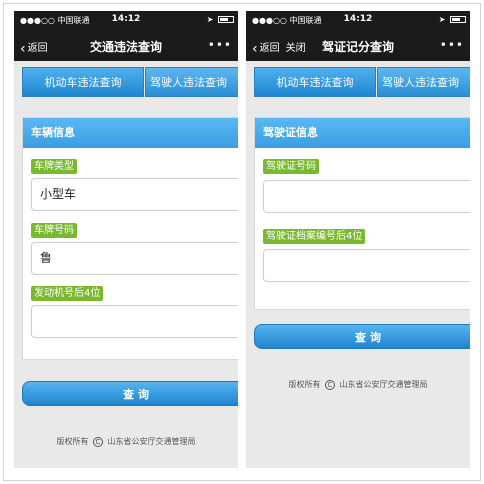 This screenshot has width=484, height=484. Describe the element at coordinates (54, 166) in the screenshot. I see `plate-type-label: 车牌类型` at that location.